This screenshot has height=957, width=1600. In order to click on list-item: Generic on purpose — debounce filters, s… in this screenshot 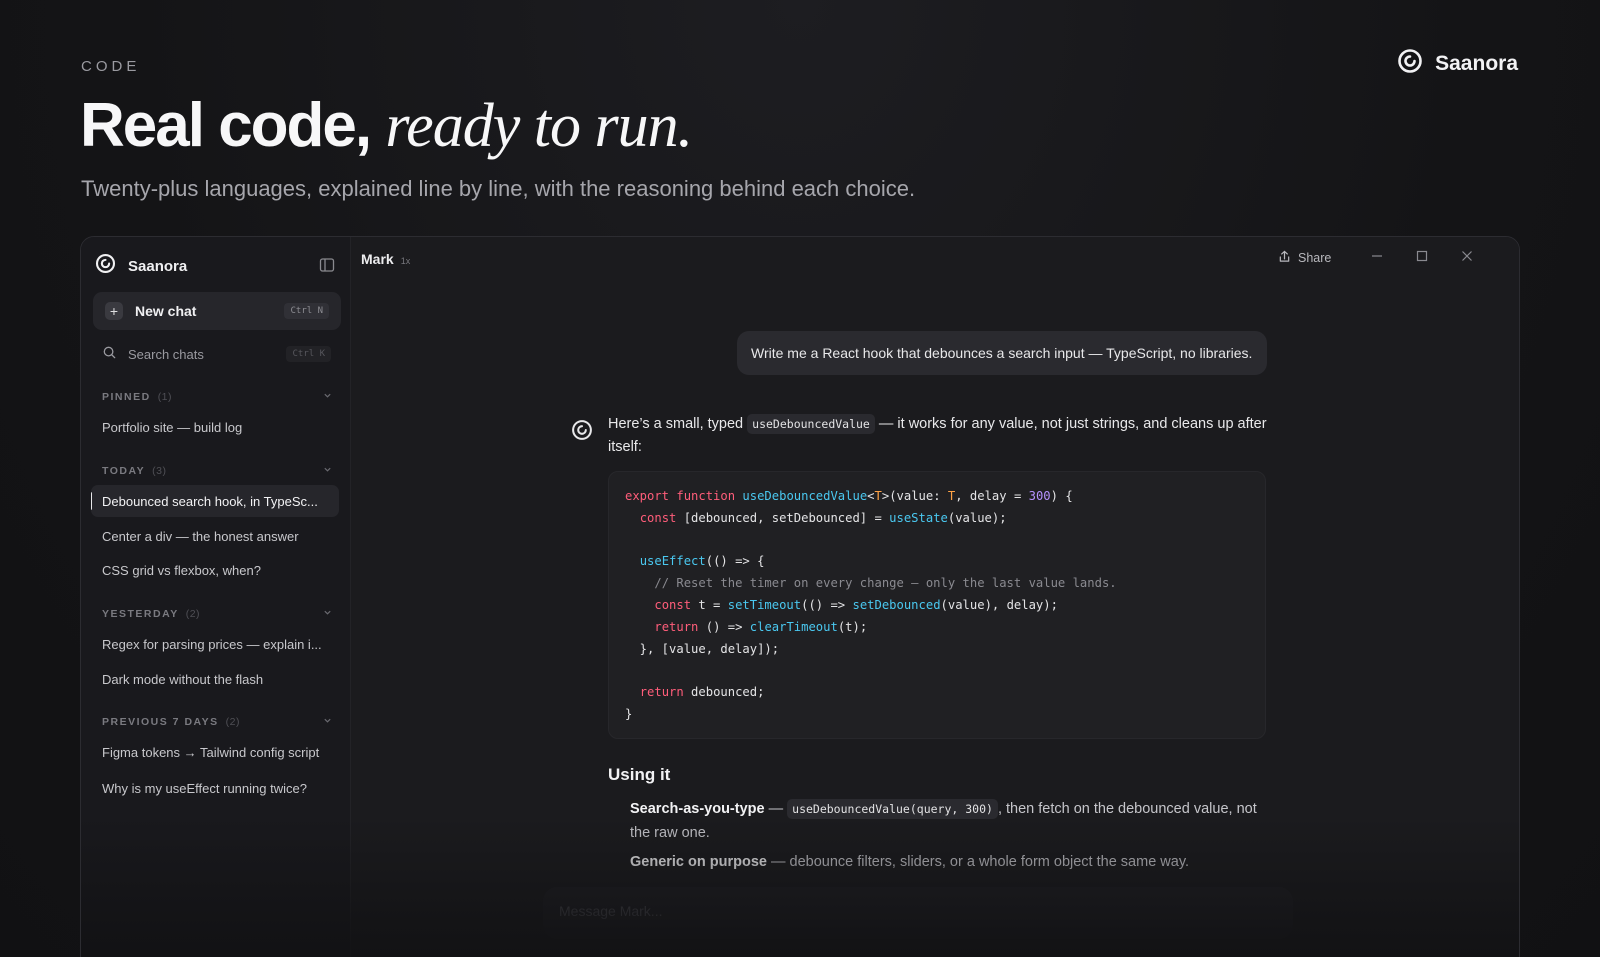, I will do `click(950, 862)`.